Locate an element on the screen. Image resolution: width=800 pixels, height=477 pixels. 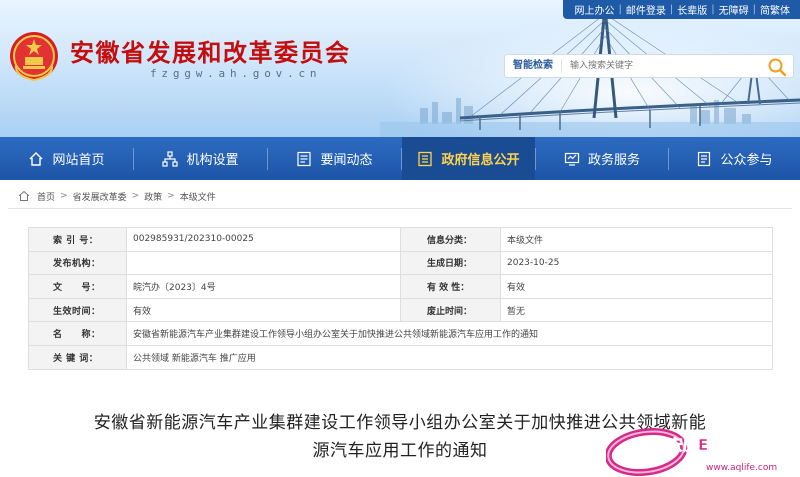
aqlife-watermark-logo: 安庆E网生活 www.aqlife.com is located at coordinates (691, 452).